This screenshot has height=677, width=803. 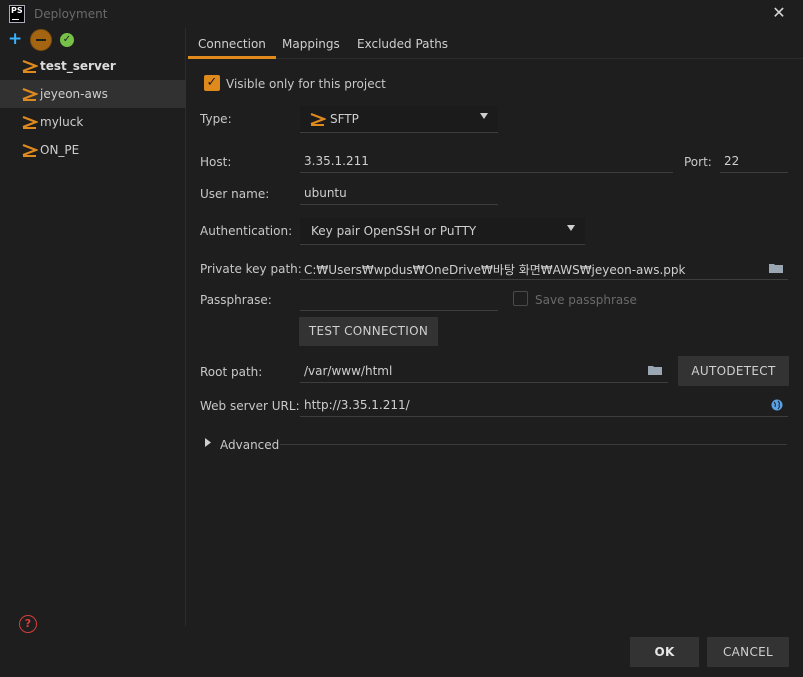 I want to click on advanced-section-toggle: Advanced, so click(x=249, y=445).